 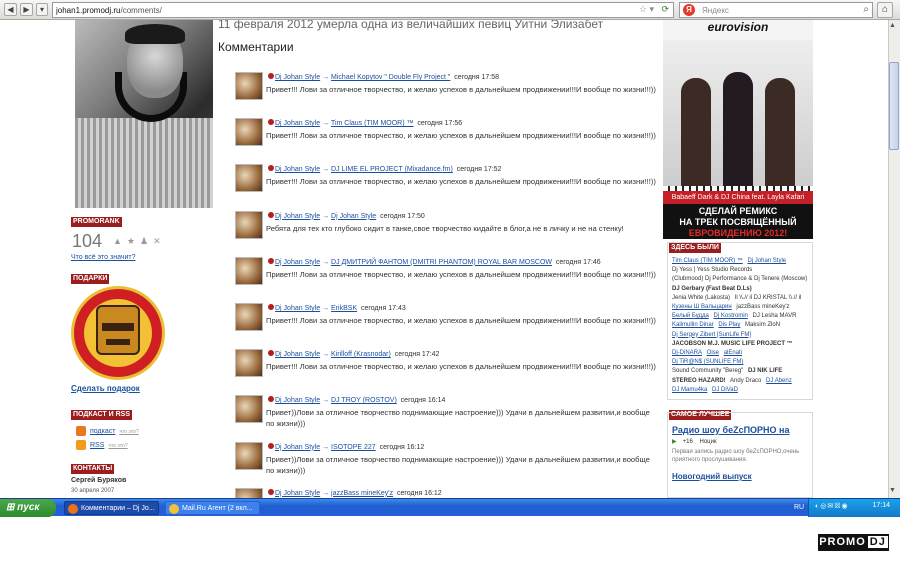 What do you see at coordinates (103, 257) in the screenshot?
I see `rank-help-link: Что всё это значит?` at bounding box center [103, 257].